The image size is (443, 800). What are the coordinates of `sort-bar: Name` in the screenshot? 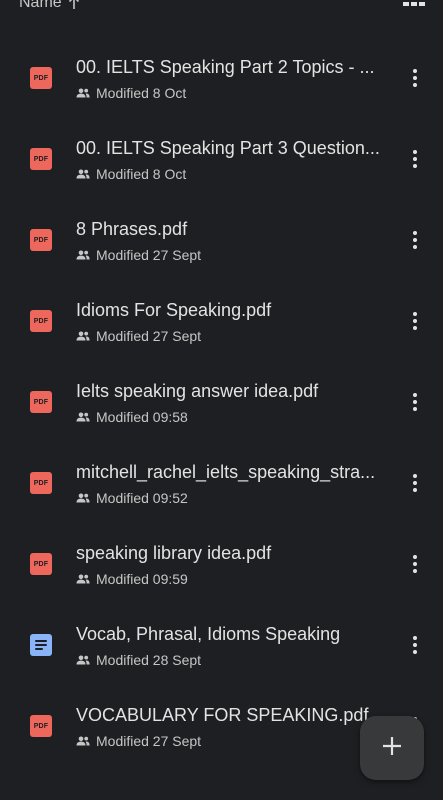 It's located at (221, 9).